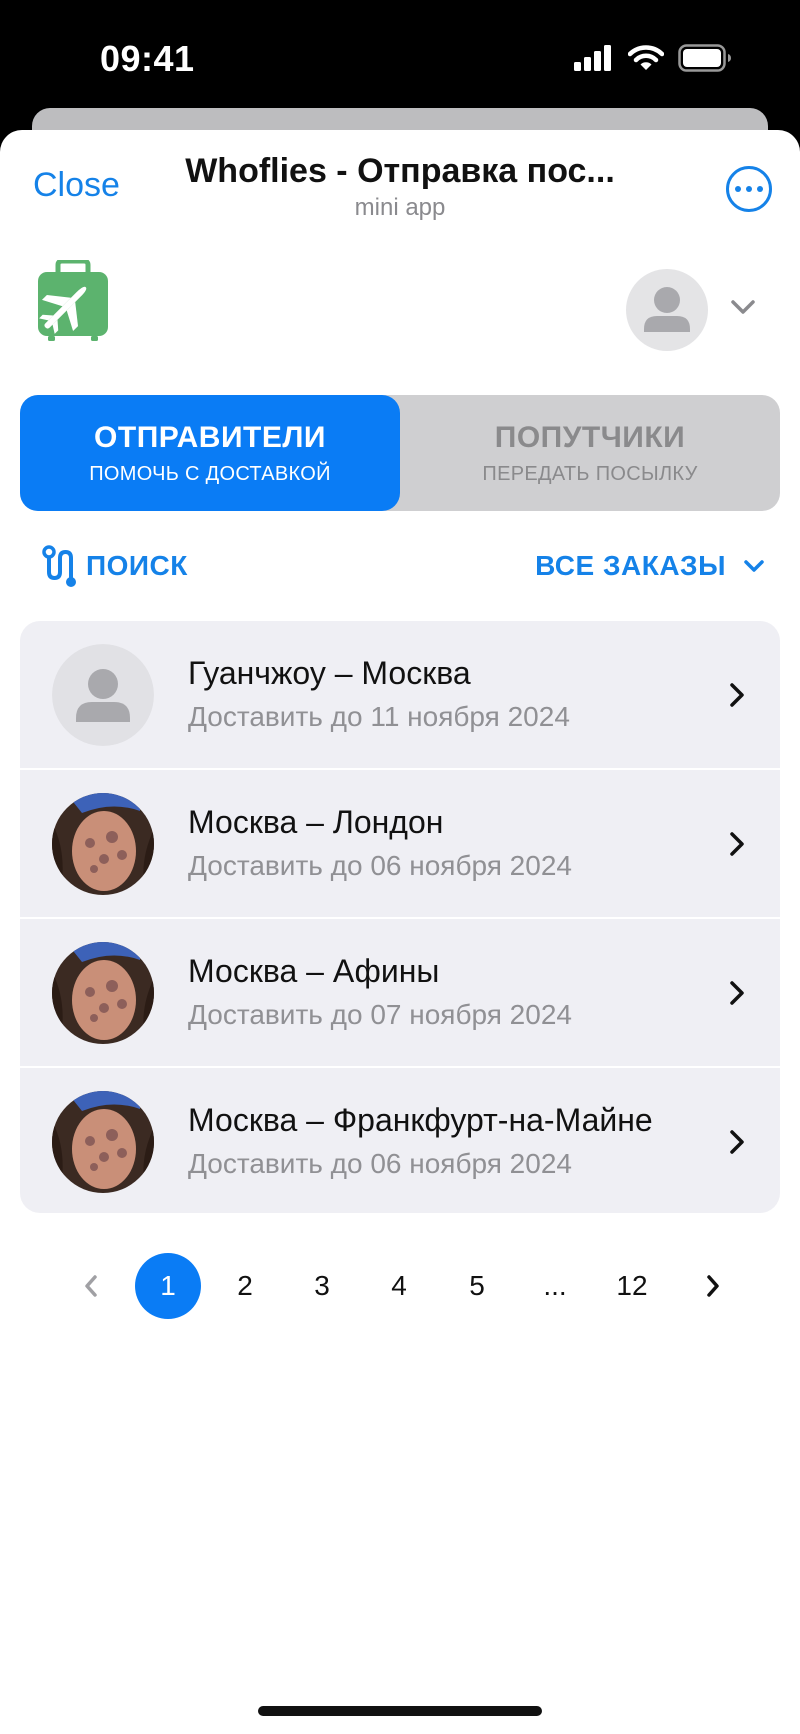 Image resolution: width=800 pixels, height=1734 pixels. I want to click on tab-senders: ОТПРАВИТЕЛИ ПОМОЧЬ С ДОСТАВКОЙ, so click(210, 453).